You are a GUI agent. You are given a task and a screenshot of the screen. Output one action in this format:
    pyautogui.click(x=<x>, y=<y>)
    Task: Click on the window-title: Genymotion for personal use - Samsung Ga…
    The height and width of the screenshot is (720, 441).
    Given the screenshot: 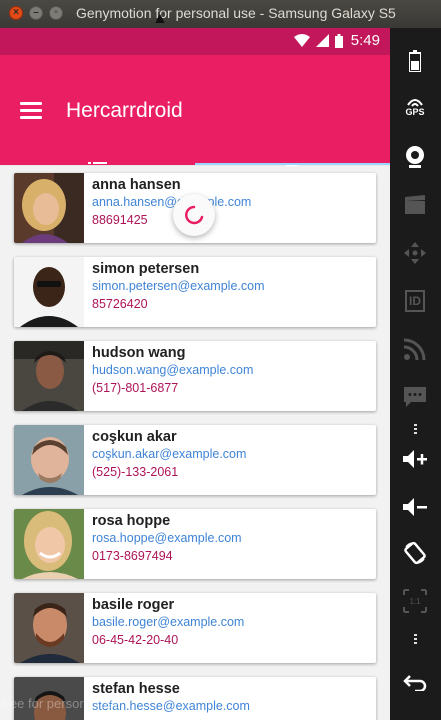 What is the action you would take?
    pyautogui.click(x=236, y=13)
    